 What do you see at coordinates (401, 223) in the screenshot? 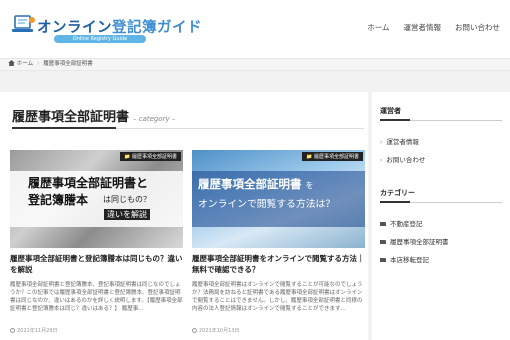
I see `sidebar-category-real-estate: 不動産登記` at bounding box center [401, 223].